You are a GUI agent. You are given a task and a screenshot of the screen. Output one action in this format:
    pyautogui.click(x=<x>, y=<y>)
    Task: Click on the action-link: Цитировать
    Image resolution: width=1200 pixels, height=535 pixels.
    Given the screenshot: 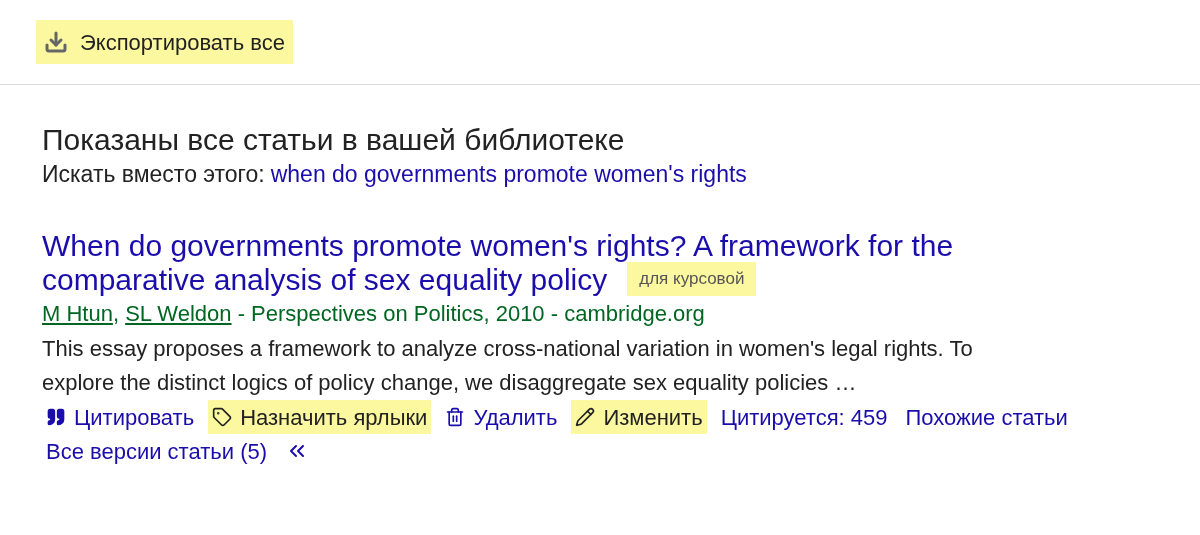 What is the action you would take?
    pyautogui.click(x=120, y=417)
    